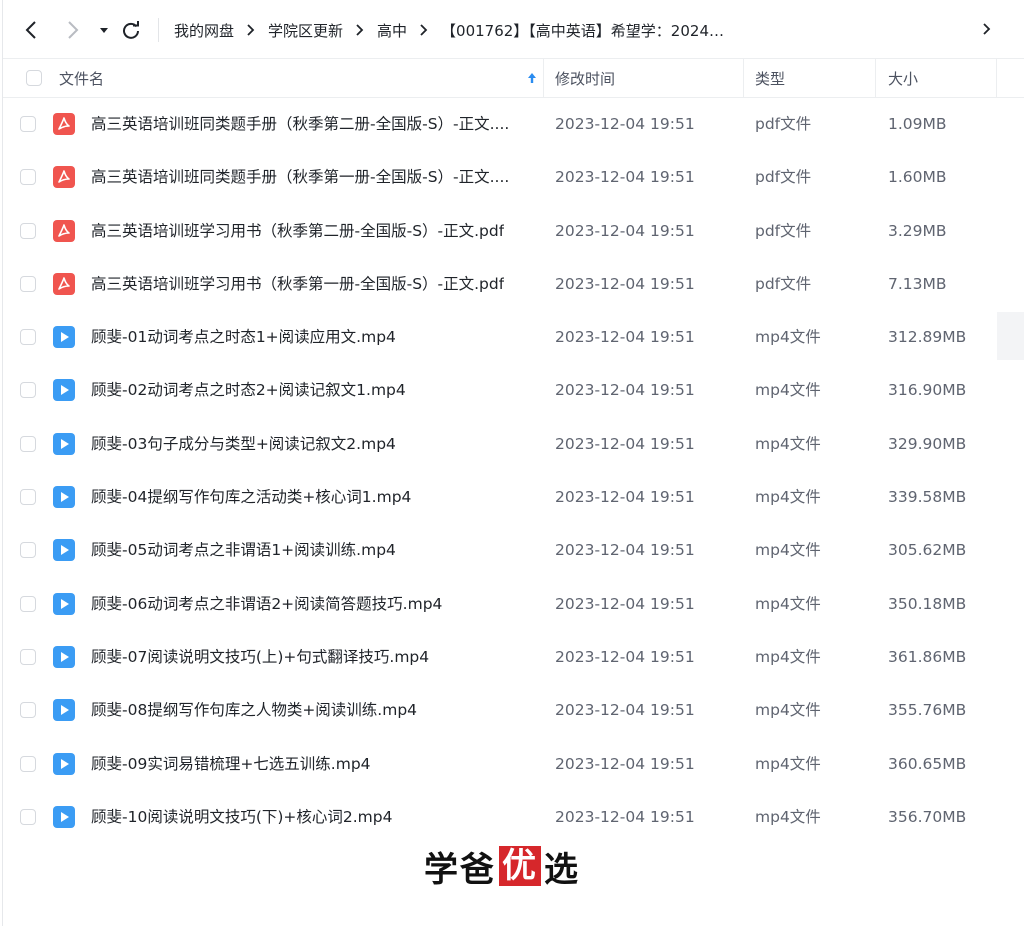  I want to click on file-name: 高三英语培训班学习用书（秋季第一册-全国版-S）-正文.pdf, so click(297, 284).